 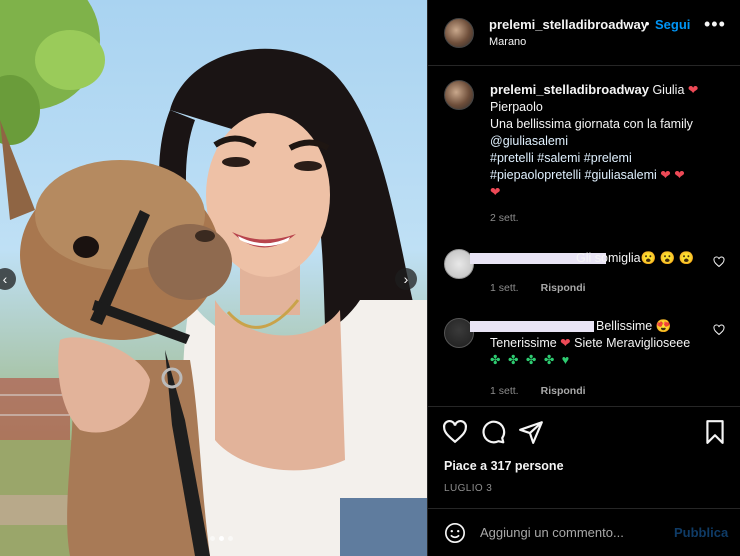 I want to click on comment-icon, so click(x=493, y=432).